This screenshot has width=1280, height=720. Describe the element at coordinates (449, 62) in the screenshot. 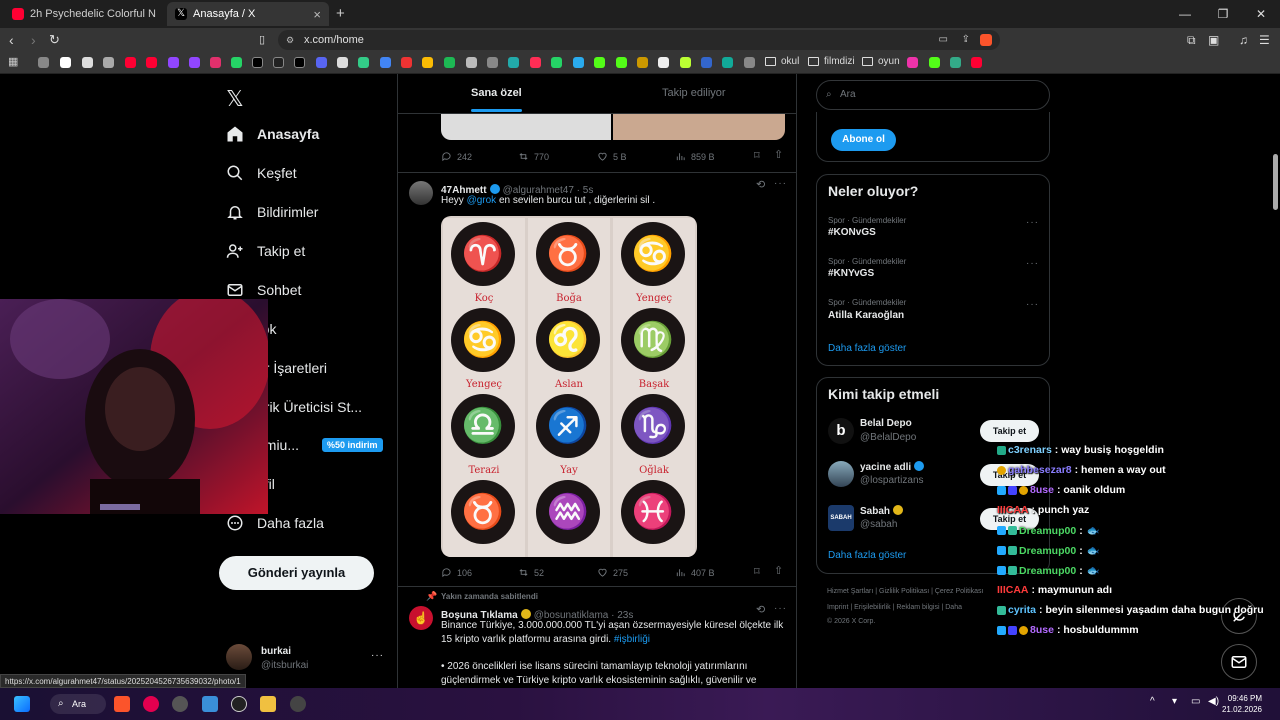

I see `spotify-icon` at that location.